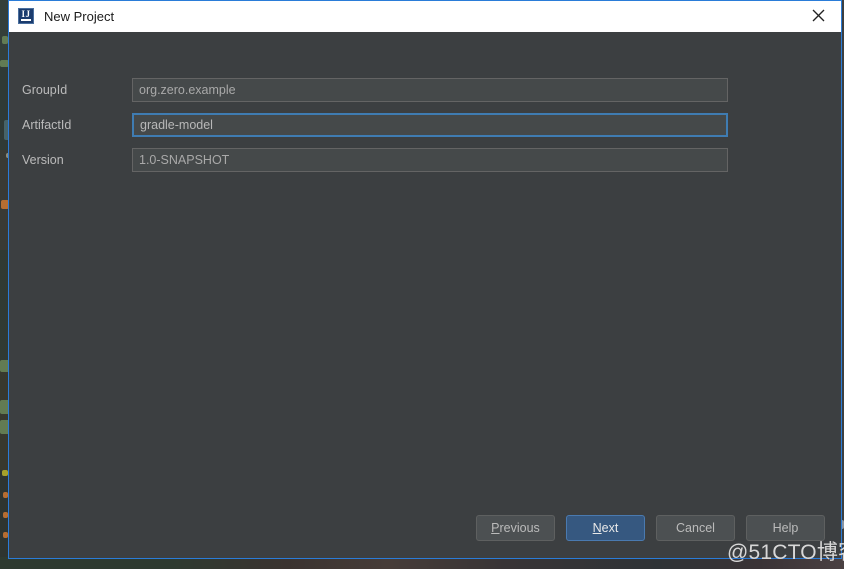 Image resolution: width=844 pixels, height=569 pixels. I want to click on version-label: Version, so click(43, 160).